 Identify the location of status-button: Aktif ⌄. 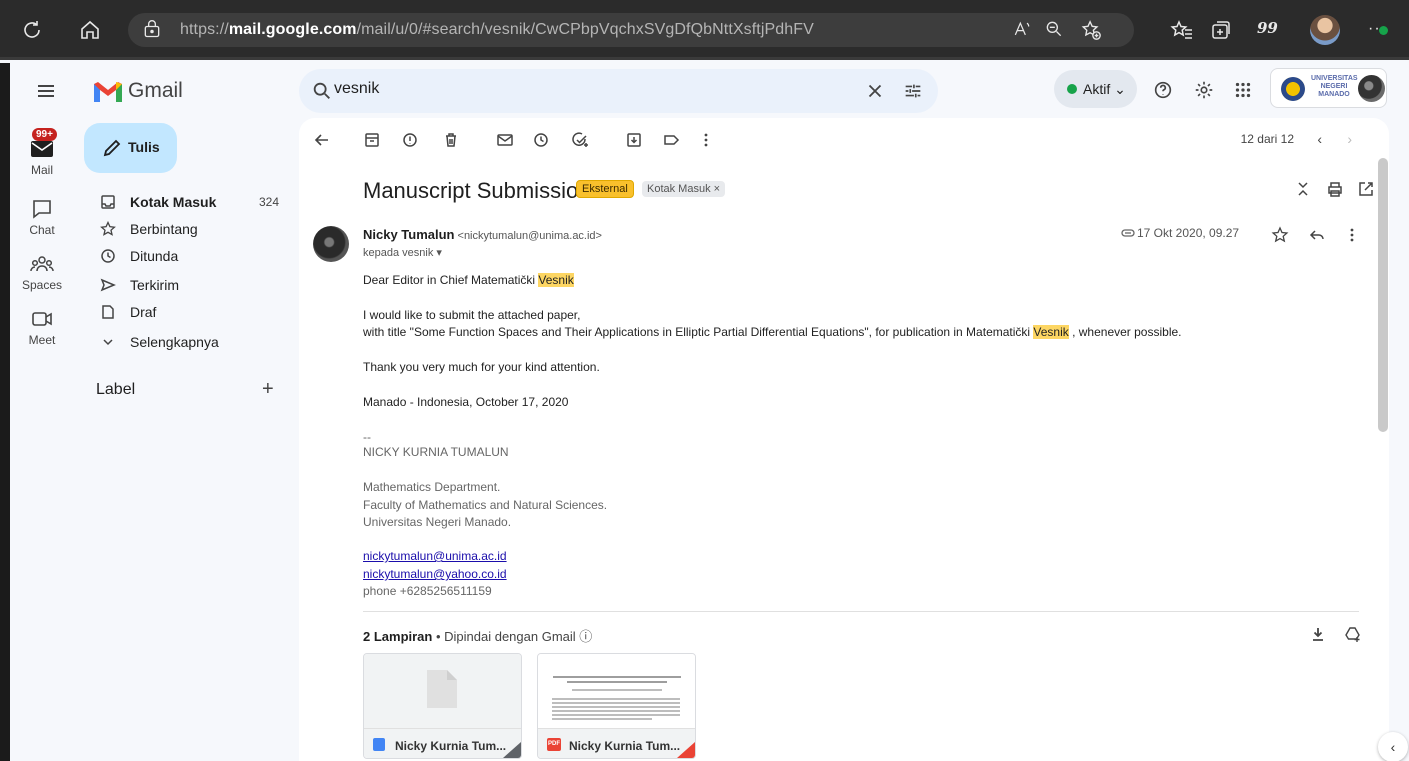
(1095, 89).